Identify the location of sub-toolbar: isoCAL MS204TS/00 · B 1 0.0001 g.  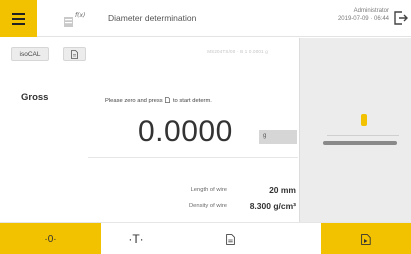
(149, 53).